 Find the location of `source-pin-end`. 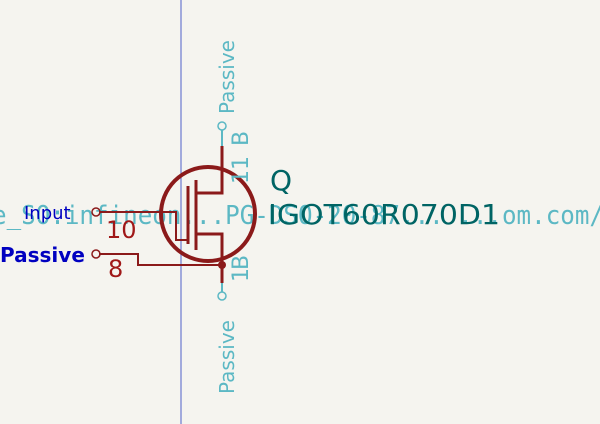

source-pin-end is located at coordinates (222, 296).